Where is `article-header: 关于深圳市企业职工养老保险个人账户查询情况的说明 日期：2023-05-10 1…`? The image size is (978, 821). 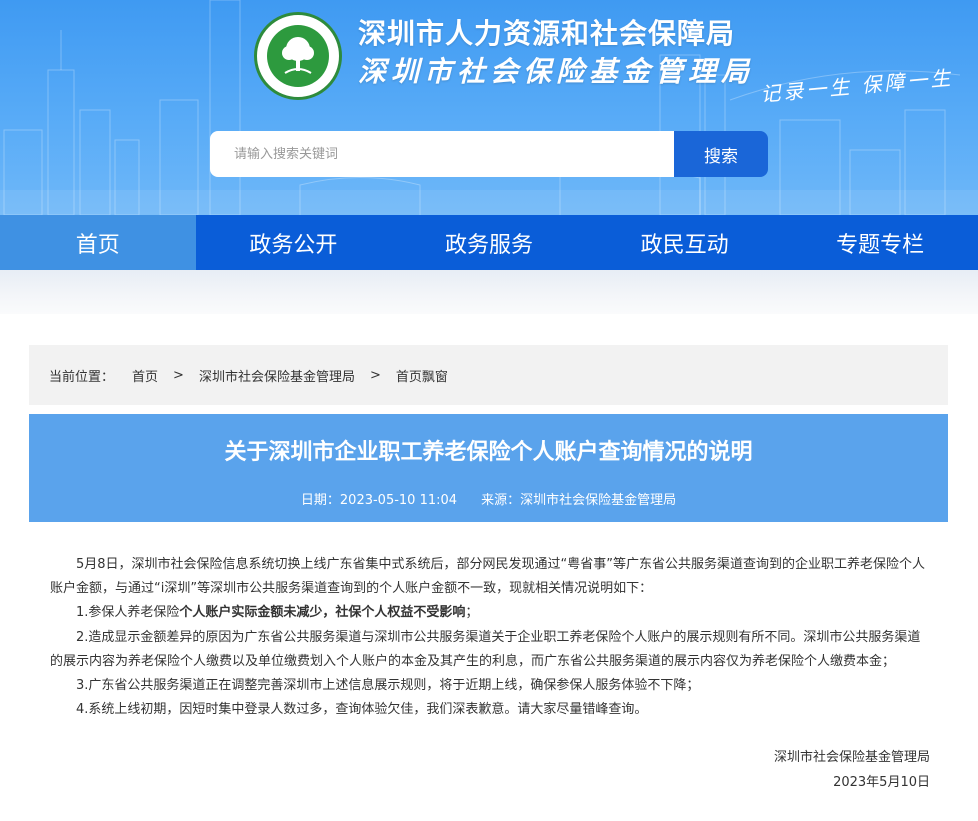 article-header: 关于深圳市企业职工养老保险个人账户查询情况的说明 日期：2023-05-10 1… is located at coordinates (488, 468).